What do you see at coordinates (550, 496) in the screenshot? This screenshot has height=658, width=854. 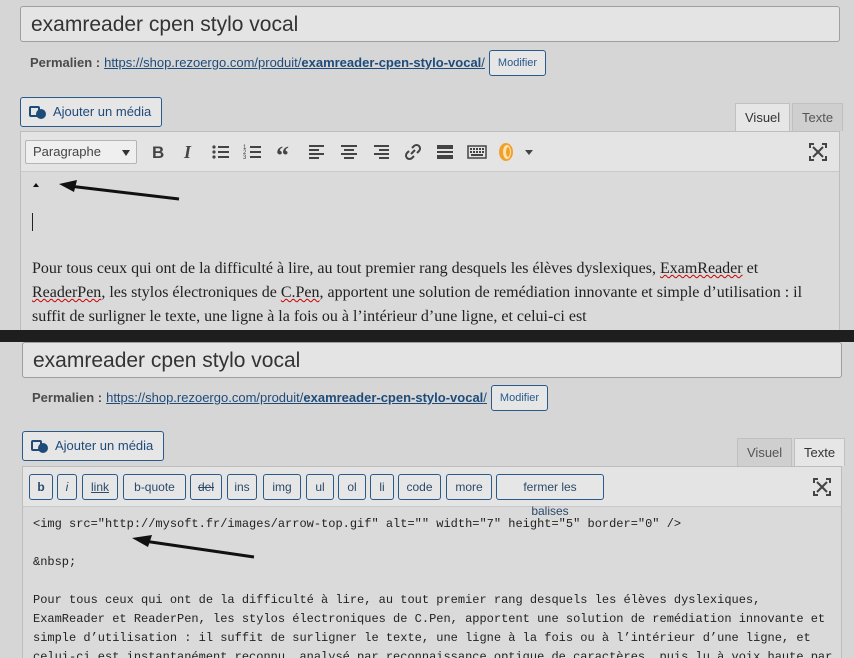 I see `qt-close-tags-button: fermer les balises` at bounding box center [550, 496].